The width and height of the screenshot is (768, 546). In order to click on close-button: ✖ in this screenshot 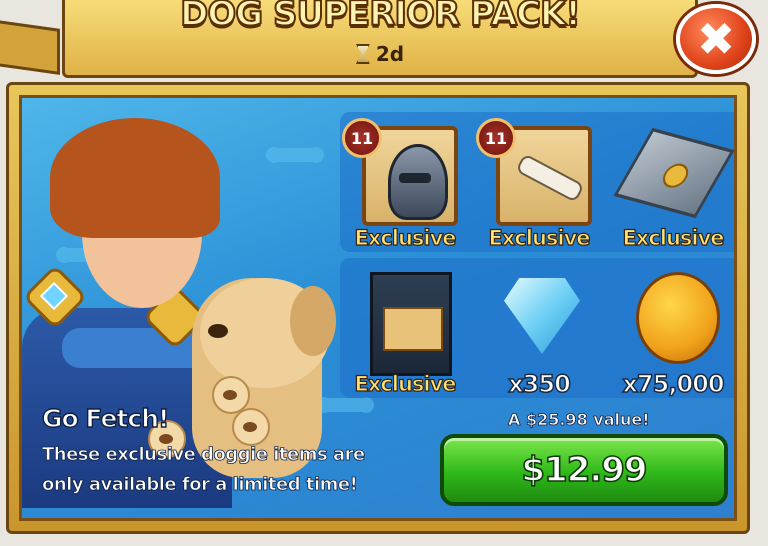, I will do `click(716, 39)`.